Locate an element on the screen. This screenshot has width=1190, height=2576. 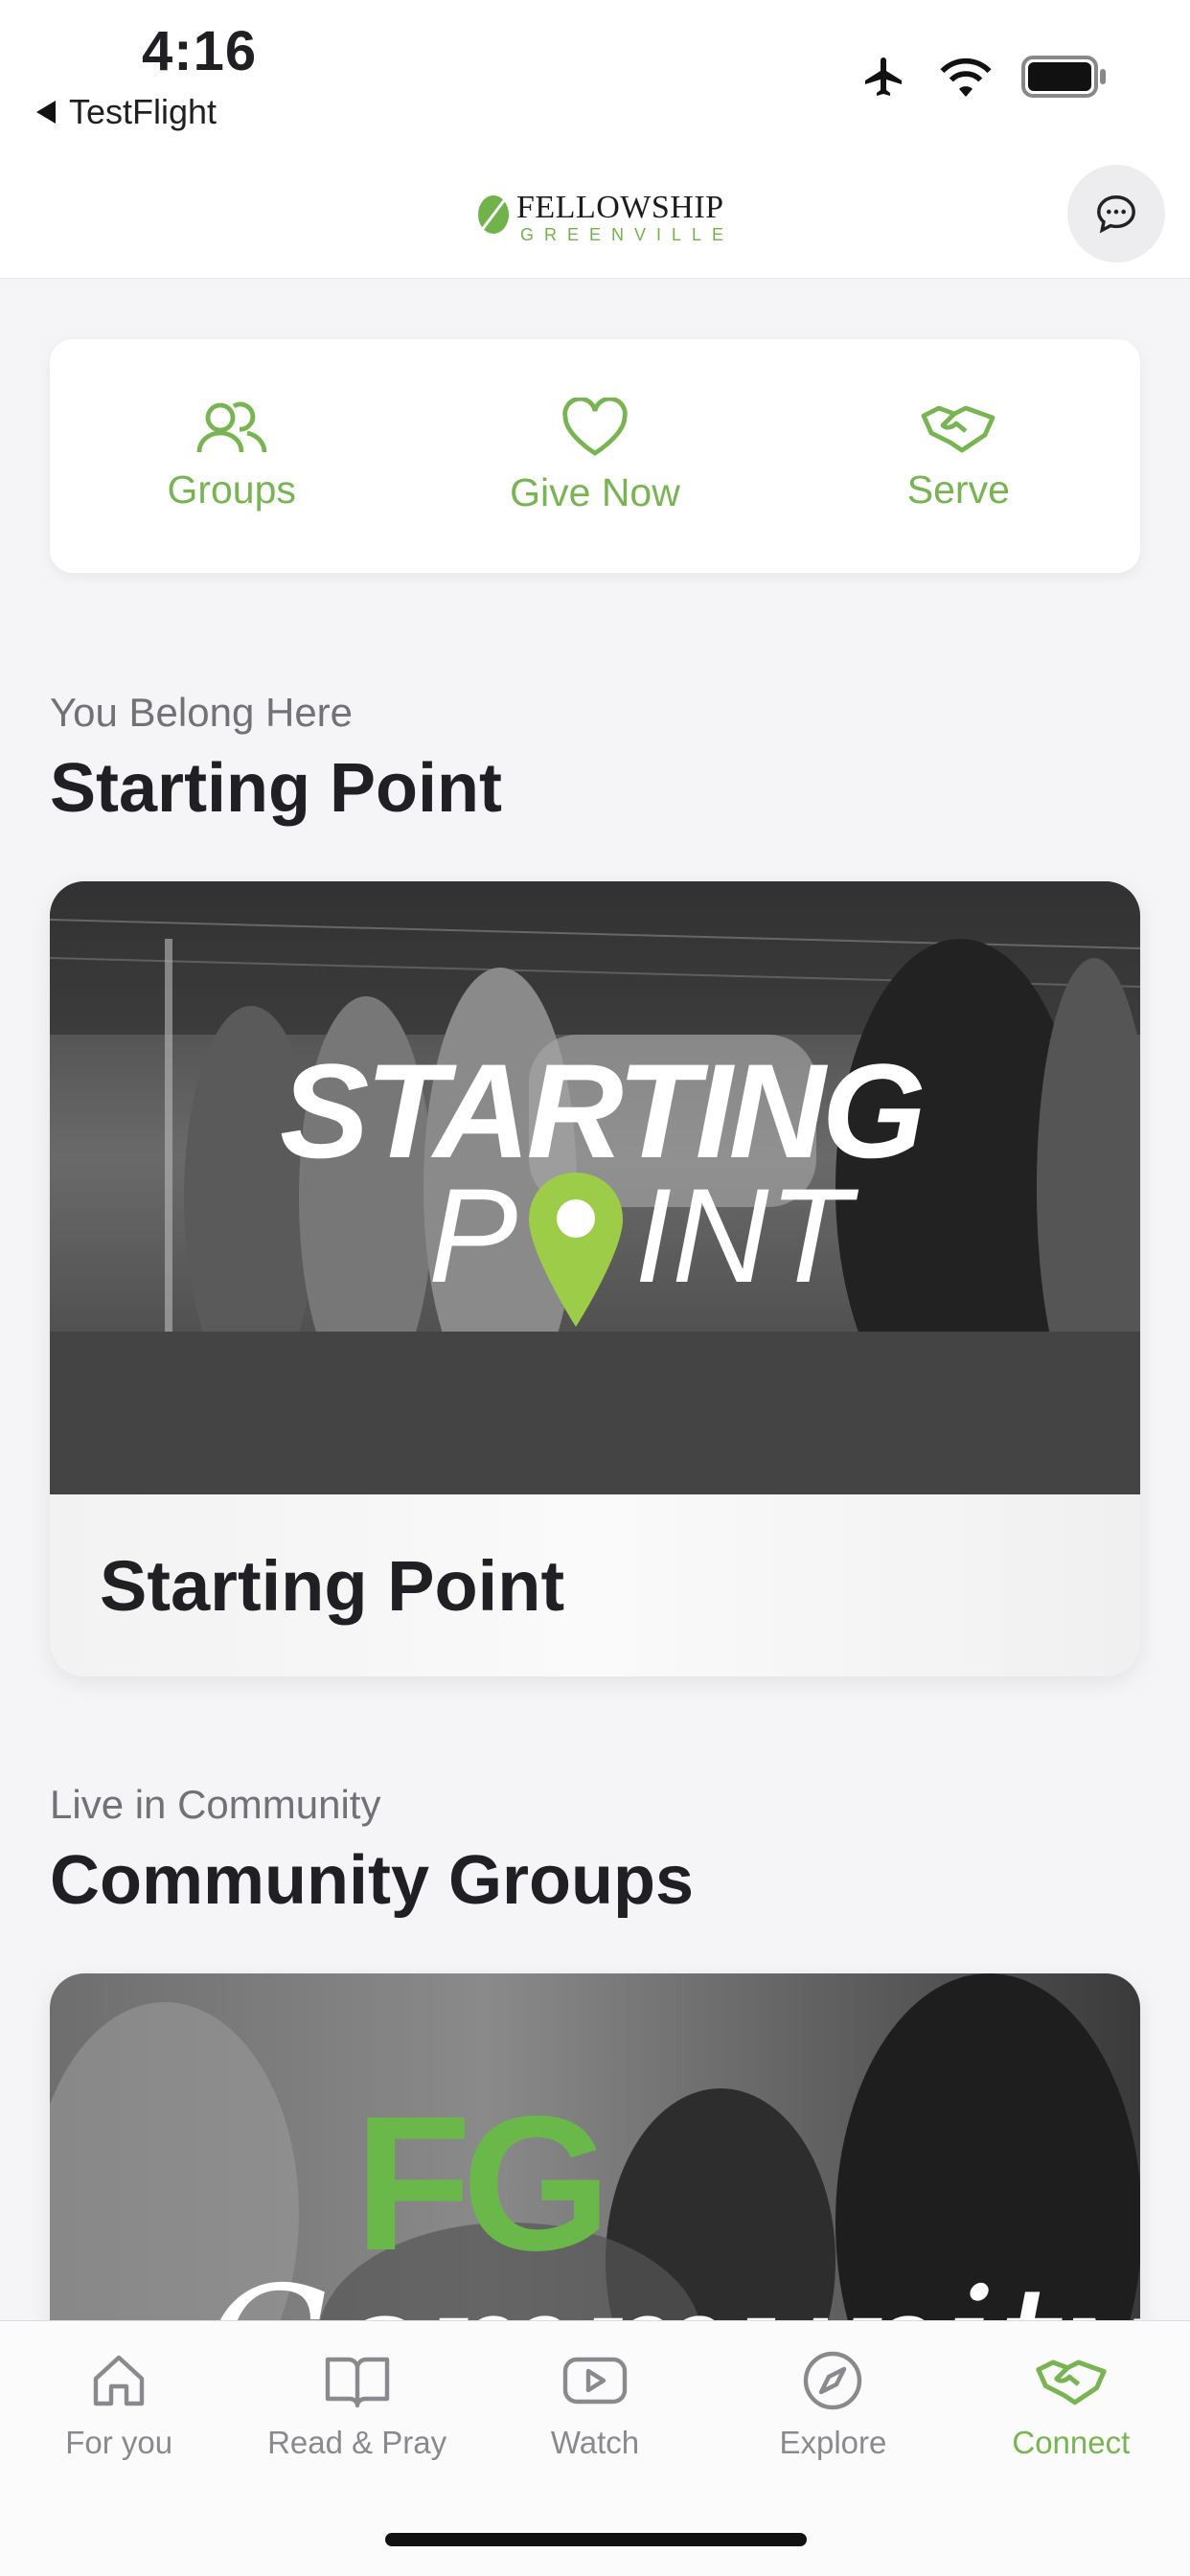
fg-logo: FG is located at coordinates (483, 2184).